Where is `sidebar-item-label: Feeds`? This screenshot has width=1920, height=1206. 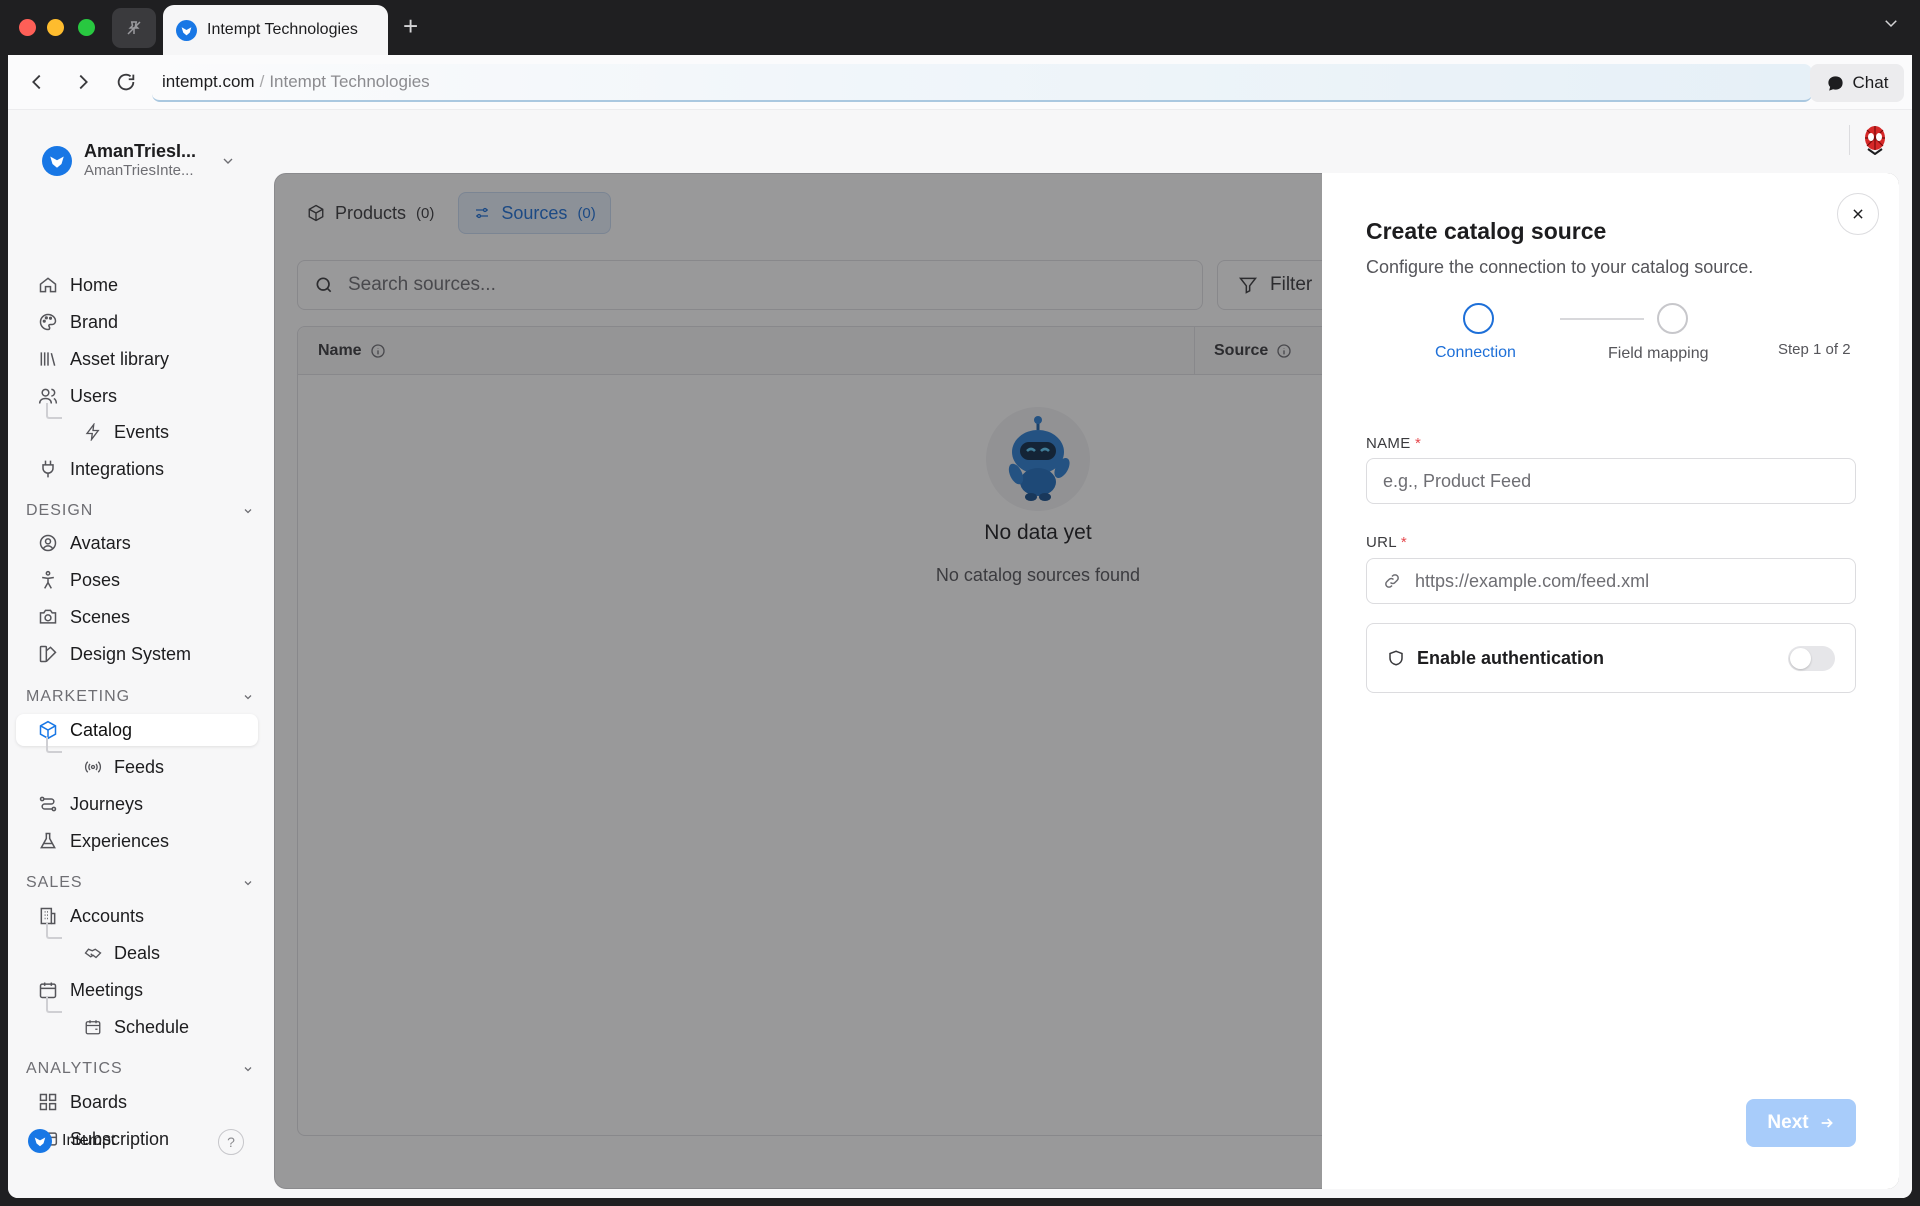 sidebar-item-label: Feeds is located at coordinates (139, 766).